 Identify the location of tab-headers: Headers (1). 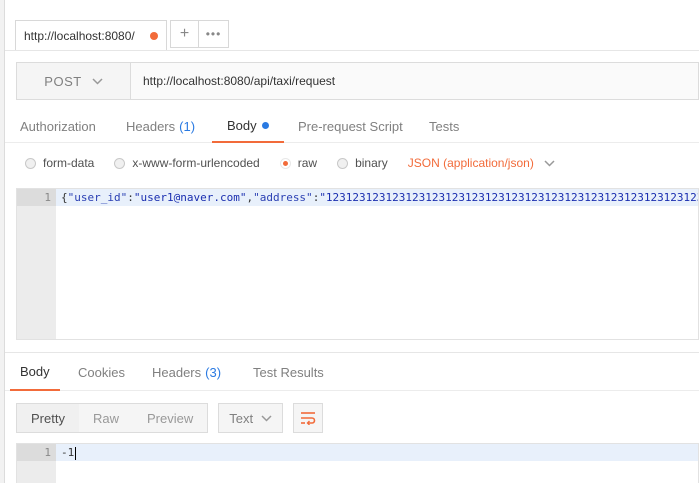
(160, 126).